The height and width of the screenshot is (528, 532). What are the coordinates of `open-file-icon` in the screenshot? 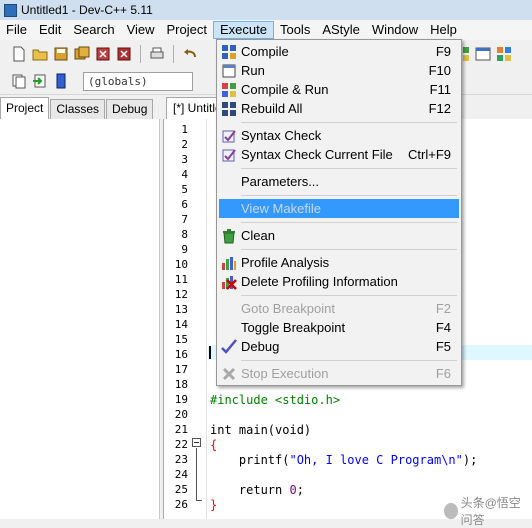 It's located at (40, 54).